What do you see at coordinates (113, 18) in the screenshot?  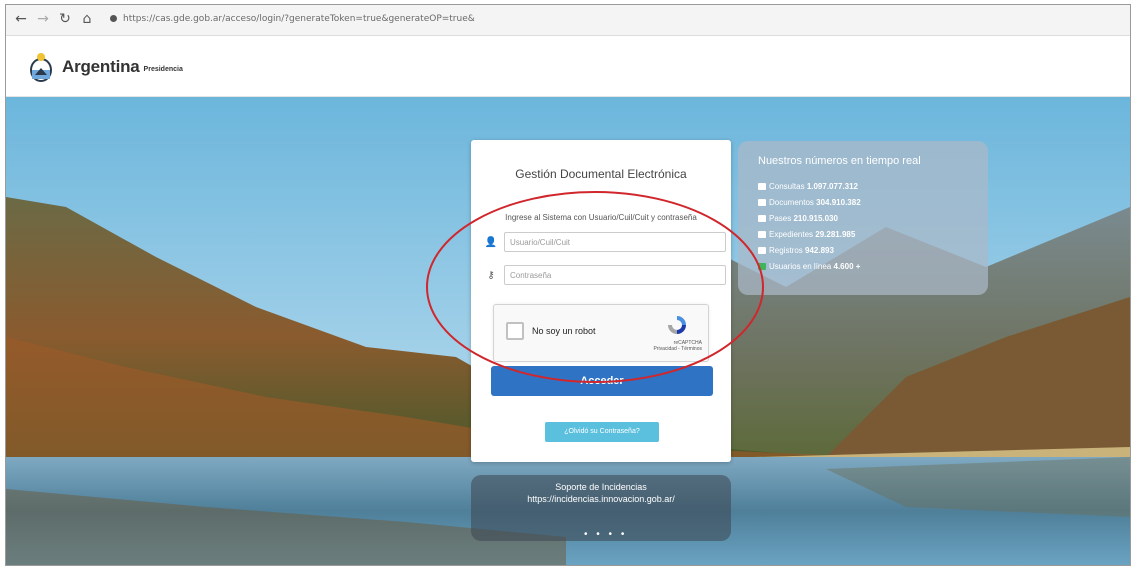 I see `lock-icon` at bounding box center [113, 18].